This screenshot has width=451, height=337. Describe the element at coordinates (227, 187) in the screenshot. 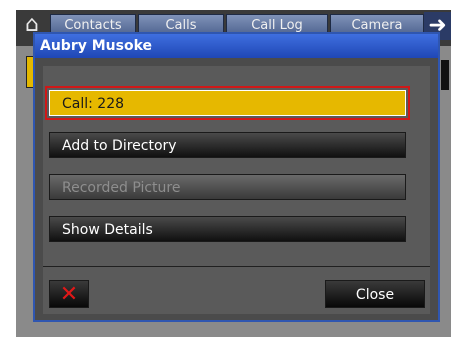

I see `recorded-picture-button: Recorded Picture` at that location.